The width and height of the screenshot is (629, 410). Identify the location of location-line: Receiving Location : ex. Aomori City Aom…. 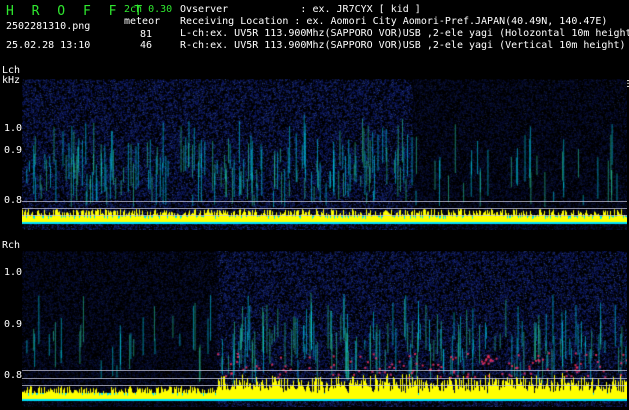
(394, 21).